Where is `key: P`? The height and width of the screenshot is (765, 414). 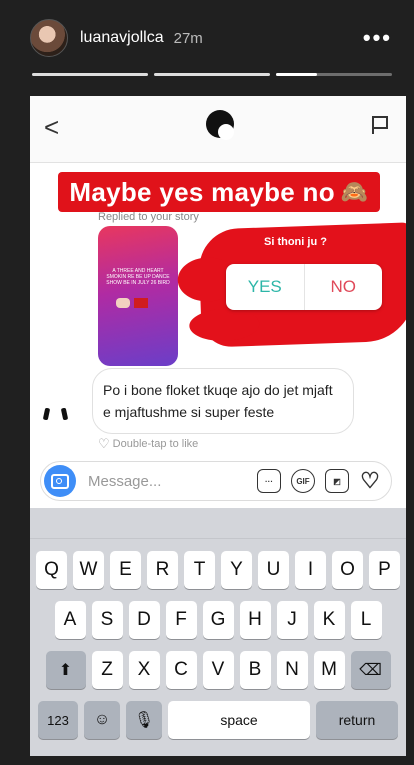
key: P is located at coordinates (384, 570).